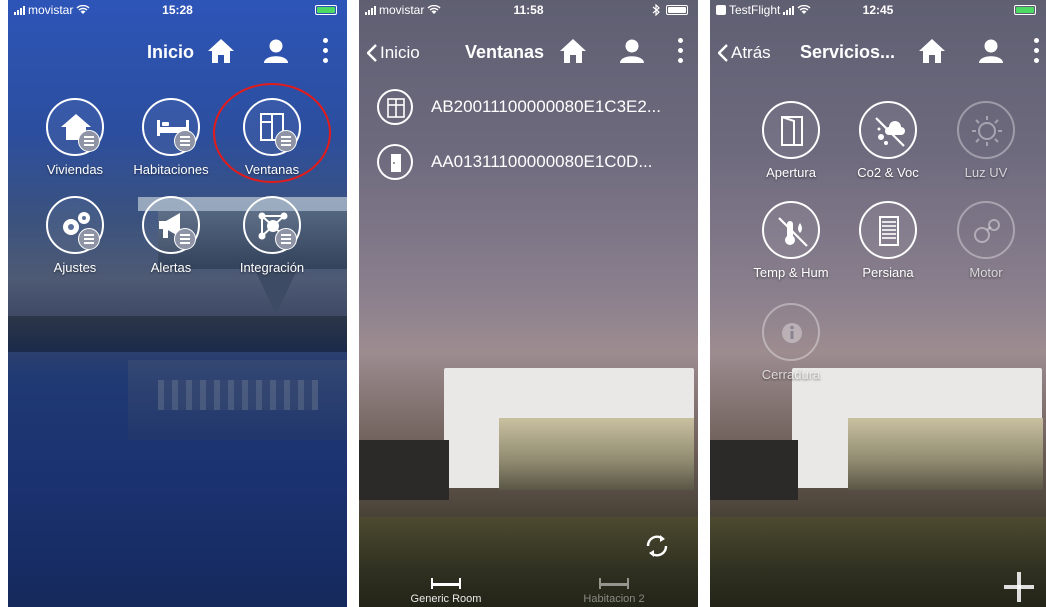 The image size is (1046, 607). Describe the element at coordinates (751, 52) in the screenshot. I see `back-label: Atrás` at that location.